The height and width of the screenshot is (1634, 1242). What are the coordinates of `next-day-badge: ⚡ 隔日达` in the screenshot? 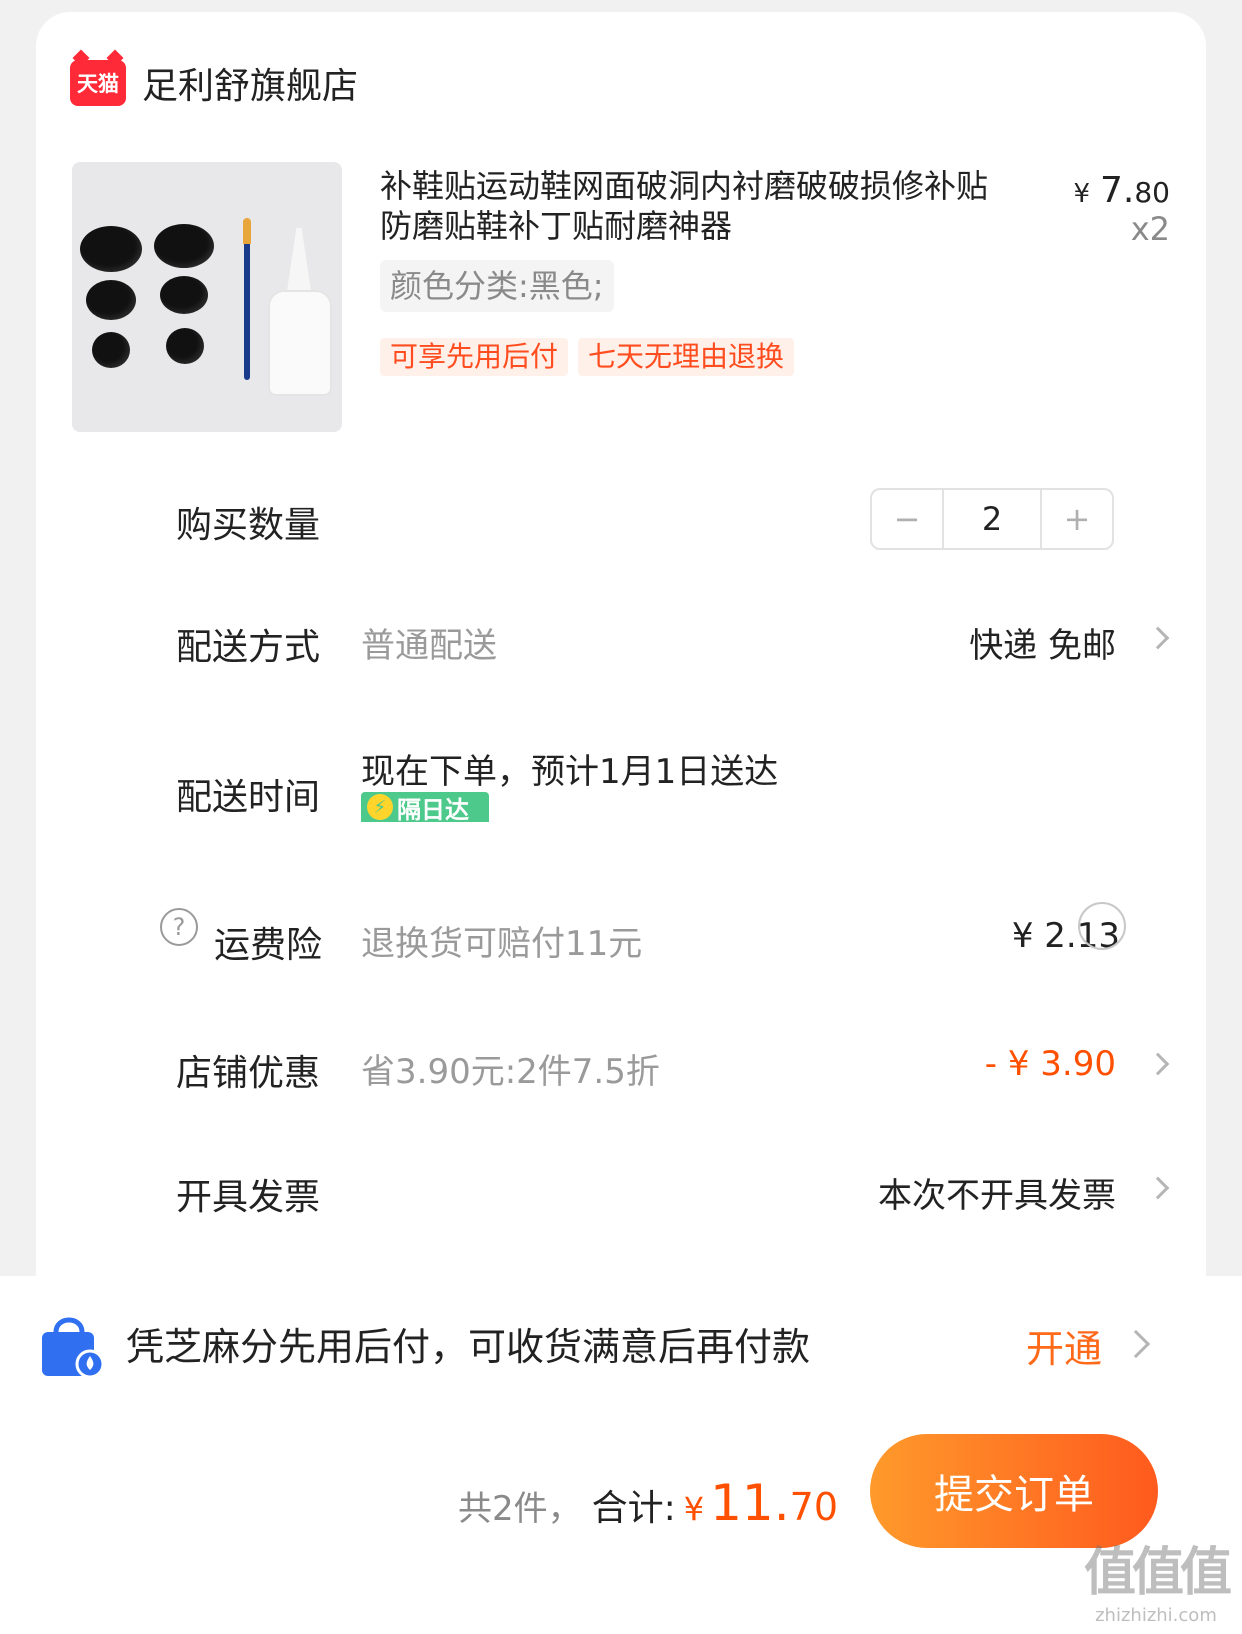 It's located at (425, 807).